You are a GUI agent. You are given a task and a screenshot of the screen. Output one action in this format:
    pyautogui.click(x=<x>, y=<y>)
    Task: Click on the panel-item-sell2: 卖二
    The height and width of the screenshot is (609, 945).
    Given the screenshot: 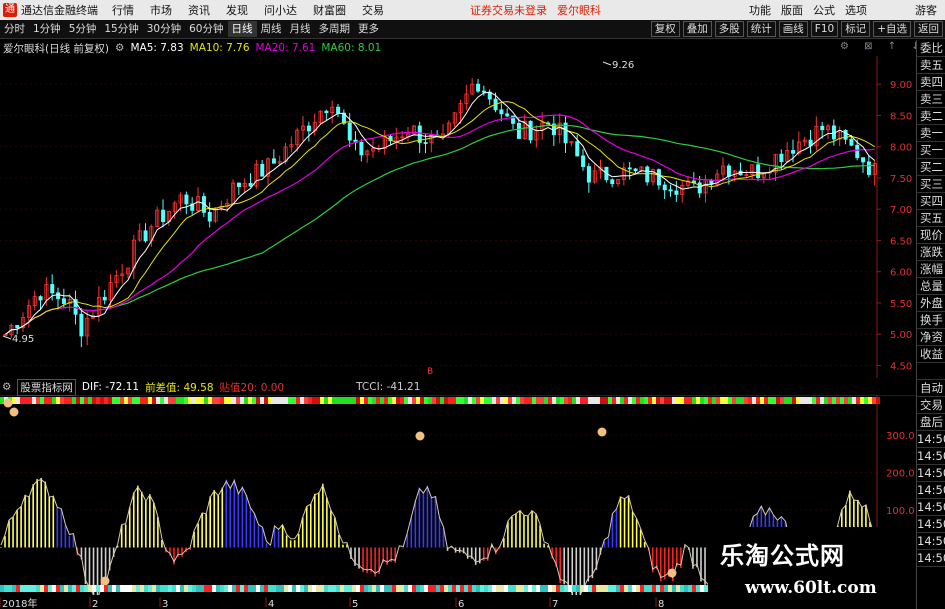 What is the action you would take?
    pyautogui.click(x=931, y=116)
    